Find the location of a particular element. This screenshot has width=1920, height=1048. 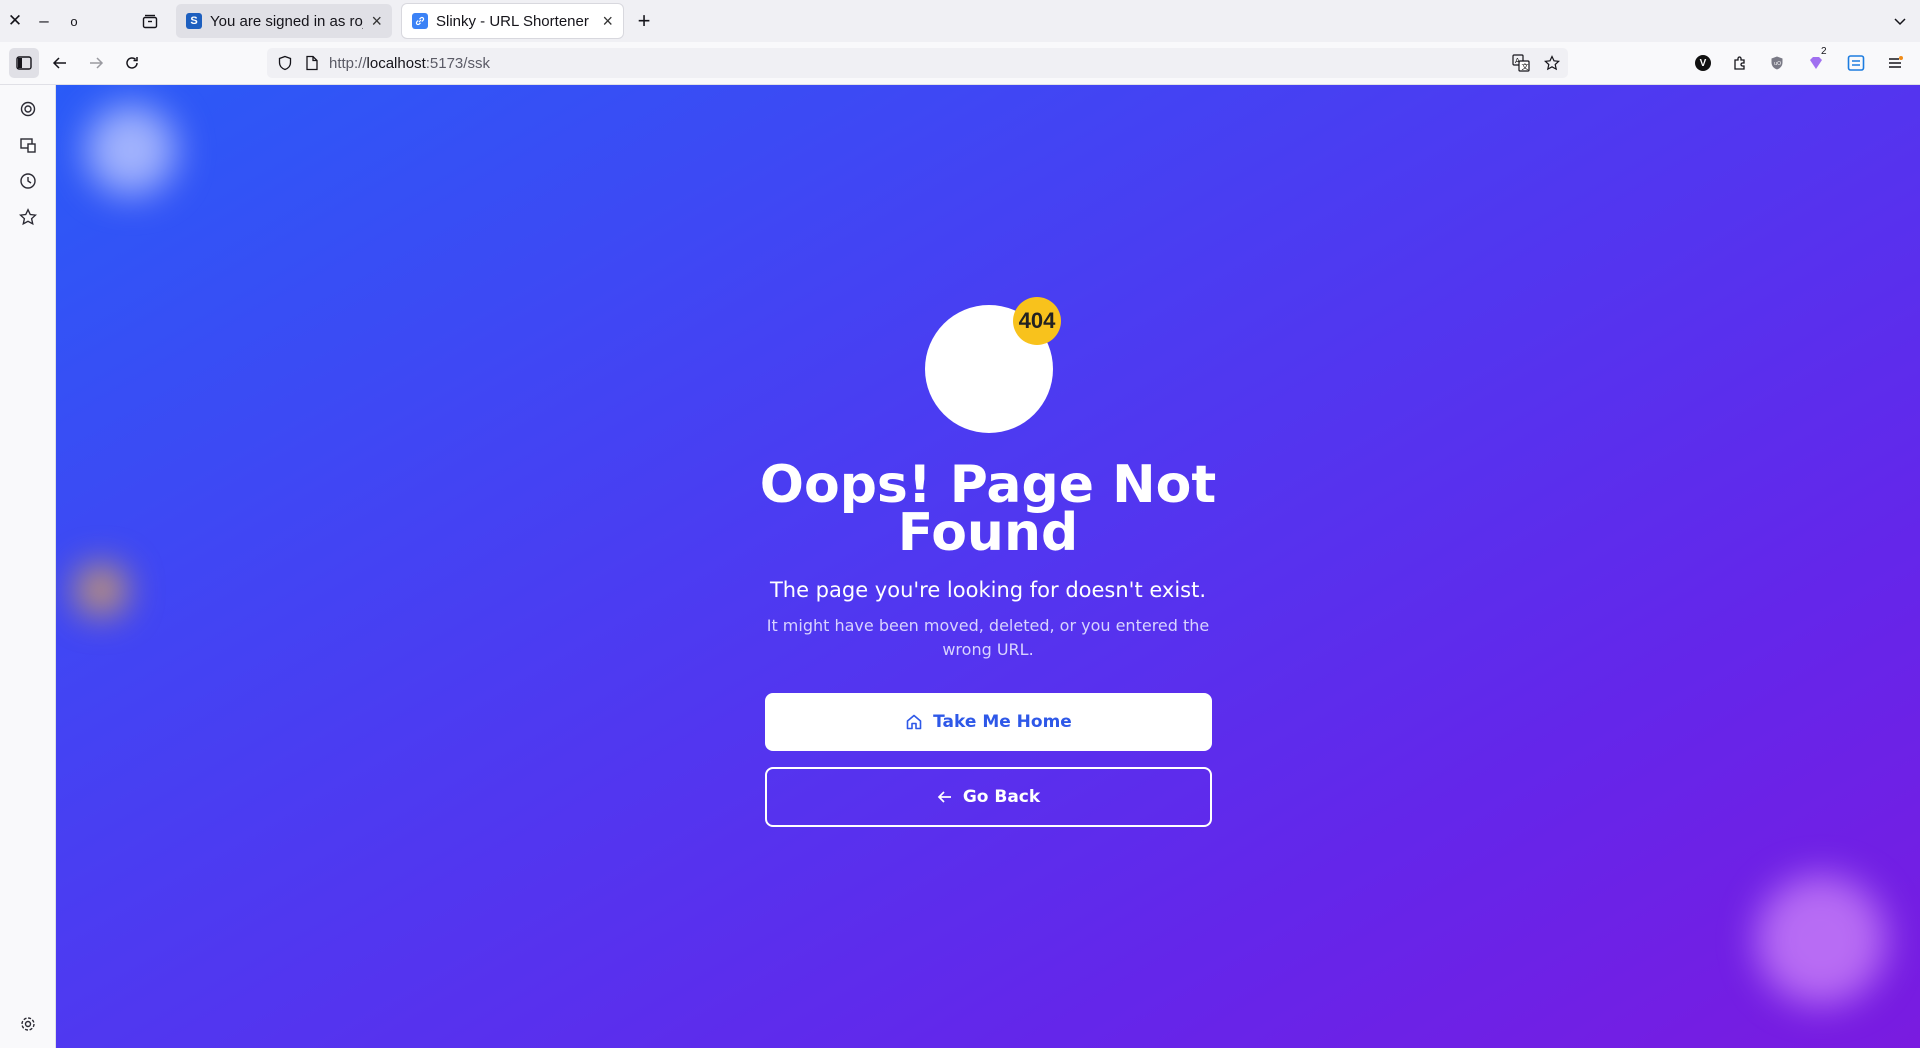

history-clock-icon is located at coordinates (27, 180).